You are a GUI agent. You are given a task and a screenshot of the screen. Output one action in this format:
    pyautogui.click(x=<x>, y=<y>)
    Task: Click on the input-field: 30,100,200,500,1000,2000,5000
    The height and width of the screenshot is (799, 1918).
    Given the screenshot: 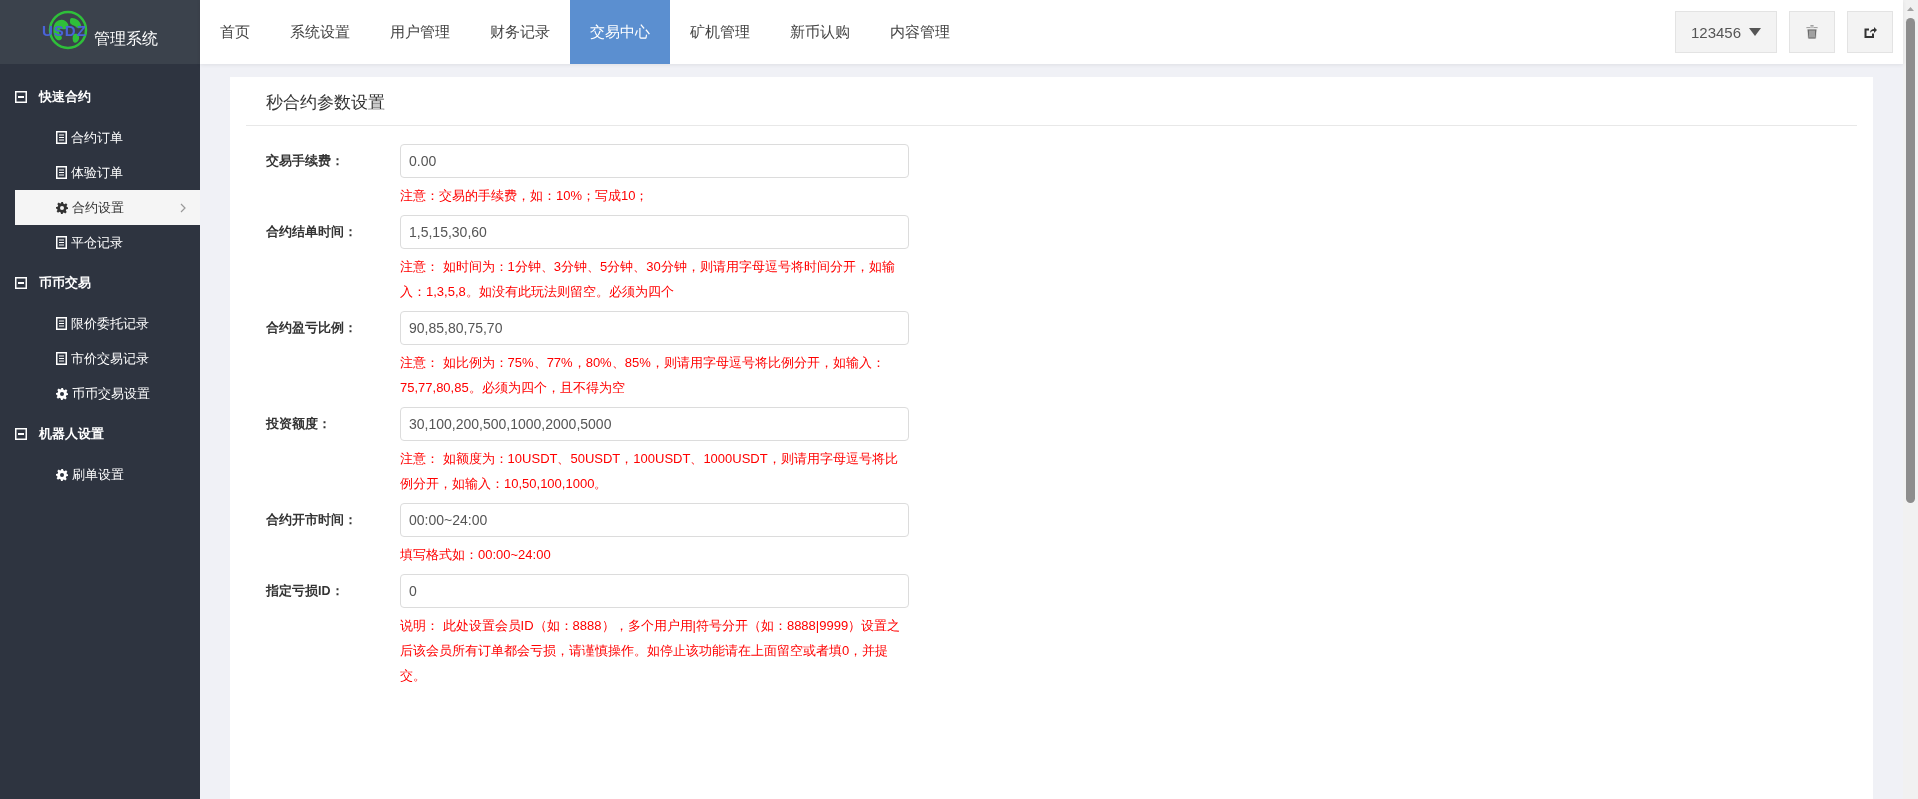 What is the action you would take?
    pyautogui.click(x=654, y=424)
    